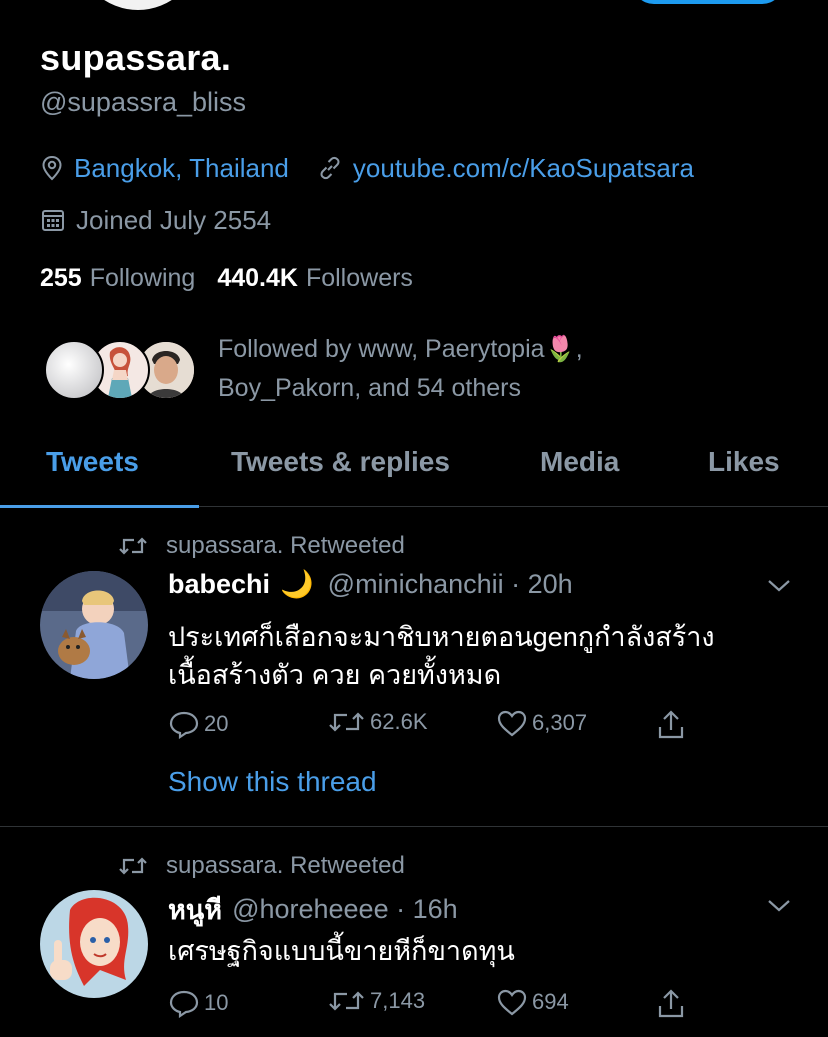 The width and height of the screenshot is (828, 1037). I want to click on tweet-actions: 10 7,143 694, so click(448, 1005).